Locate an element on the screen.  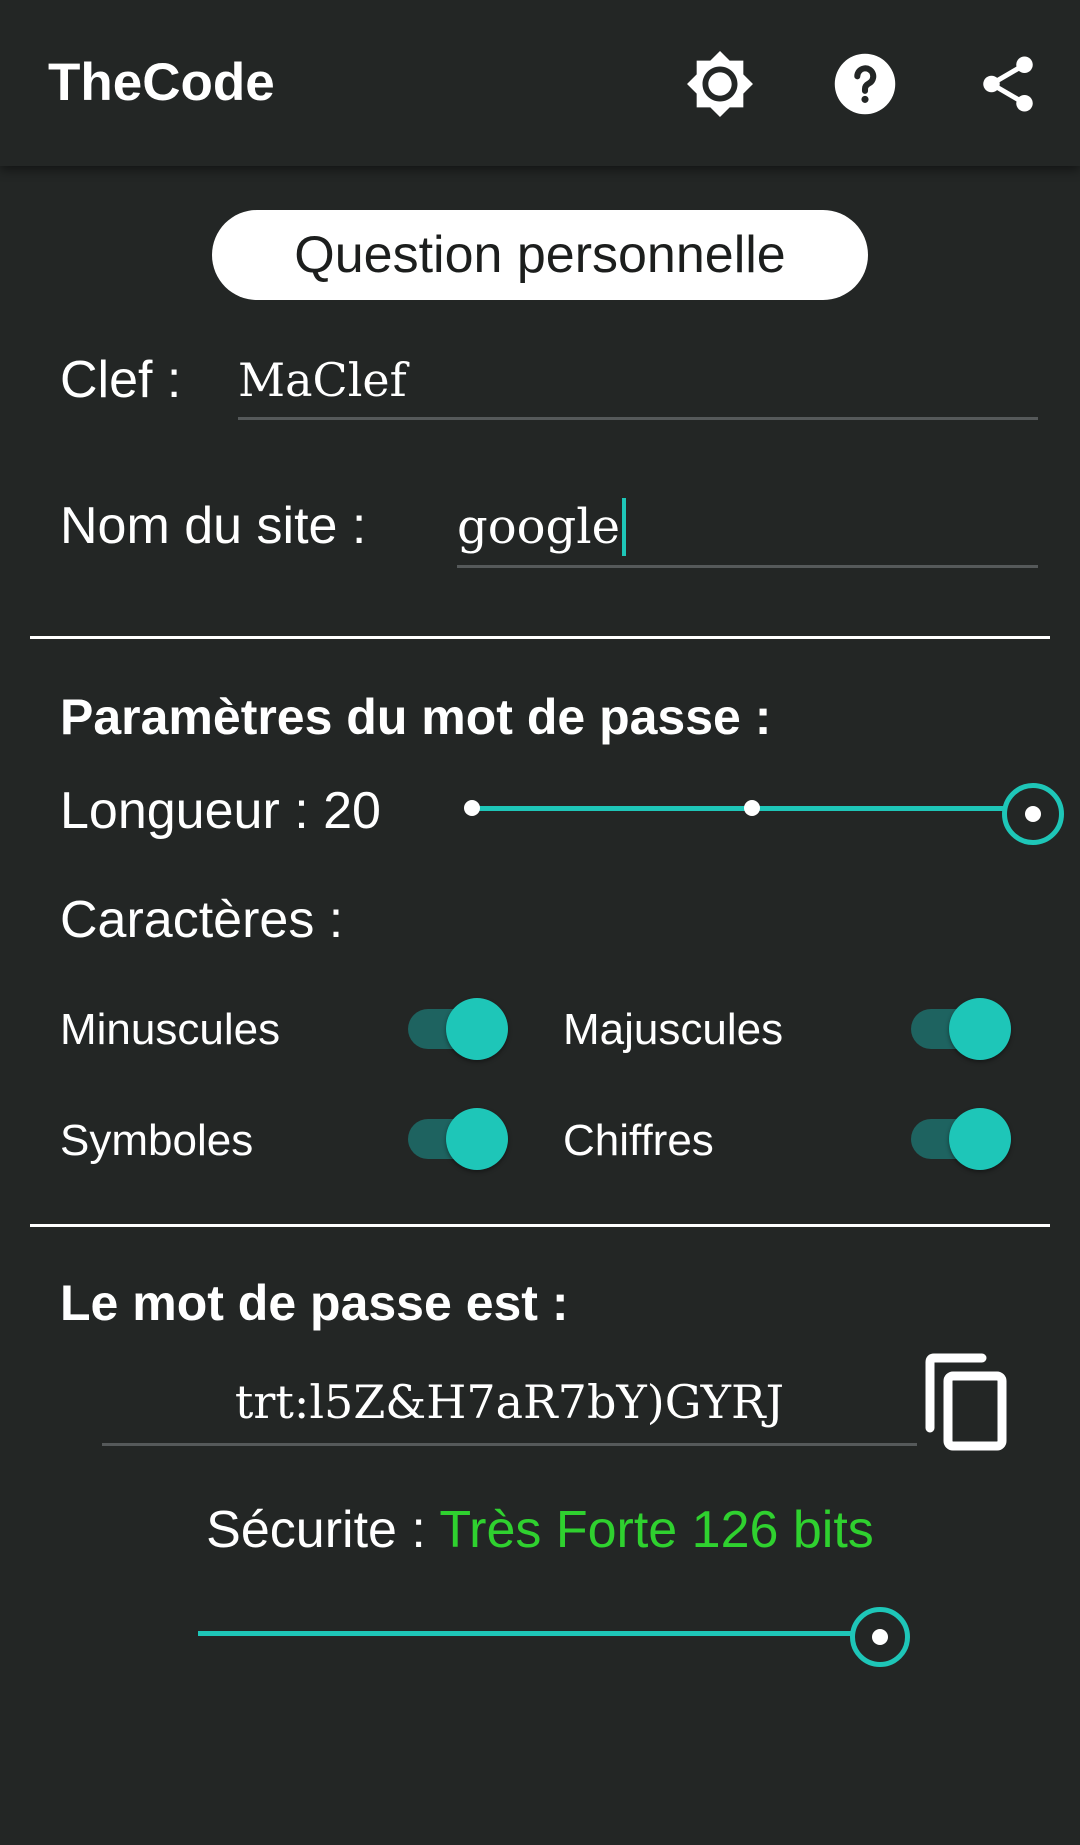
password-underline is located at coordinates (509, 1444).